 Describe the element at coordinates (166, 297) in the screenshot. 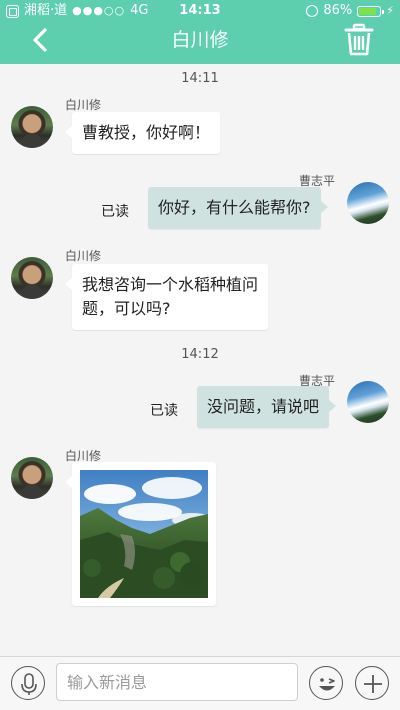

I see `message-bubble: 我想咨询一个水稻种植问 题，可以吗?` at that location.